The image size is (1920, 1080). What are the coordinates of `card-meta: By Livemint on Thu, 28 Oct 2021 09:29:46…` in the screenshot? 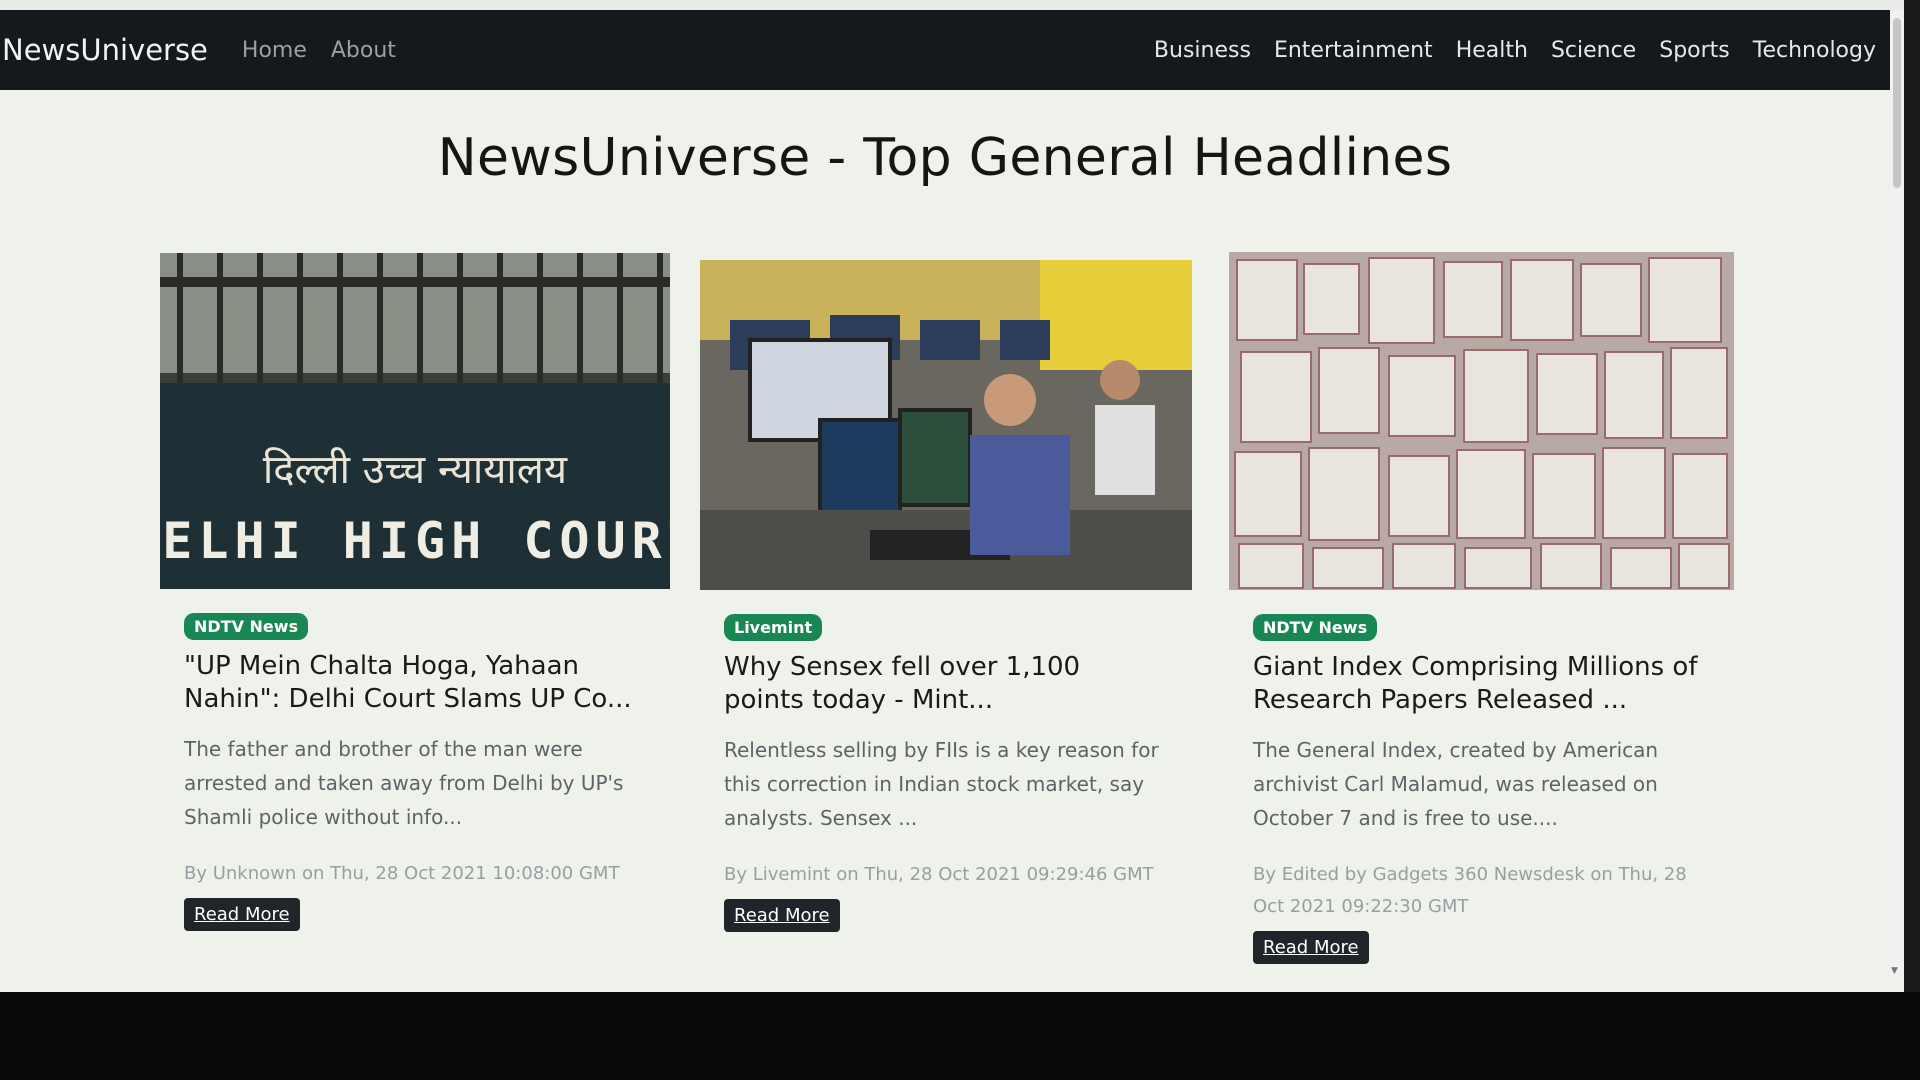 It's located at (939, 874).